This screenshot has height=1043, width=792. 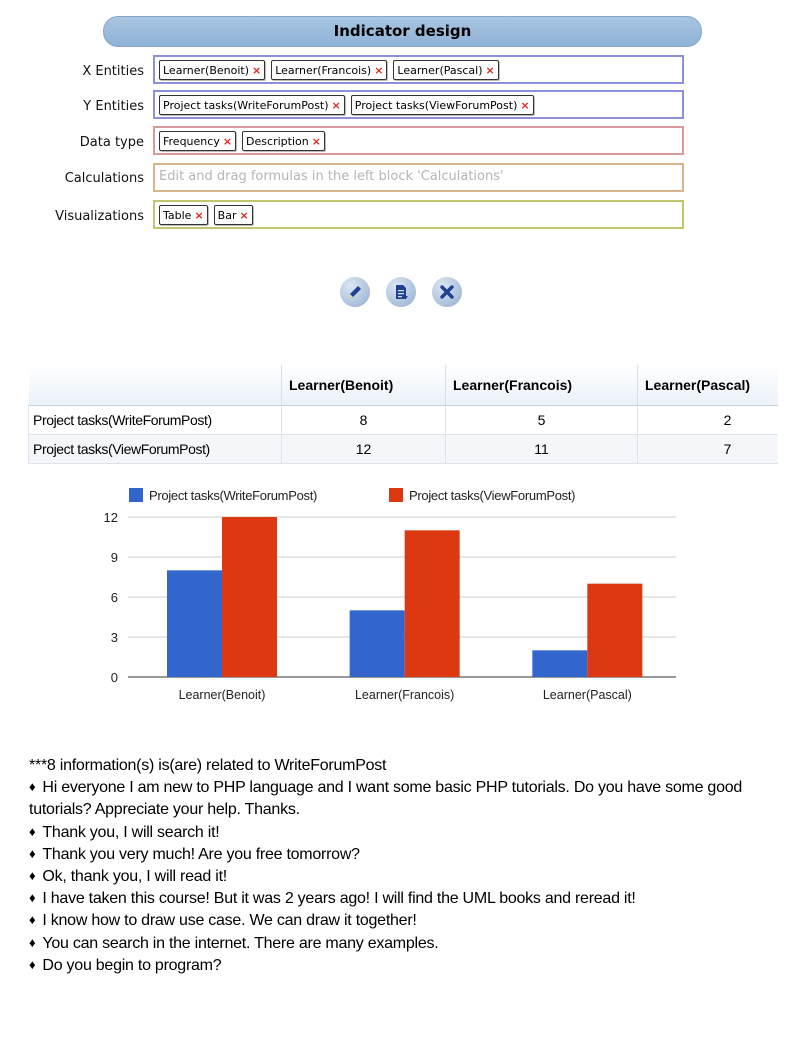 I want to click on data-type-label: Data type, so click(x=111, y=142).